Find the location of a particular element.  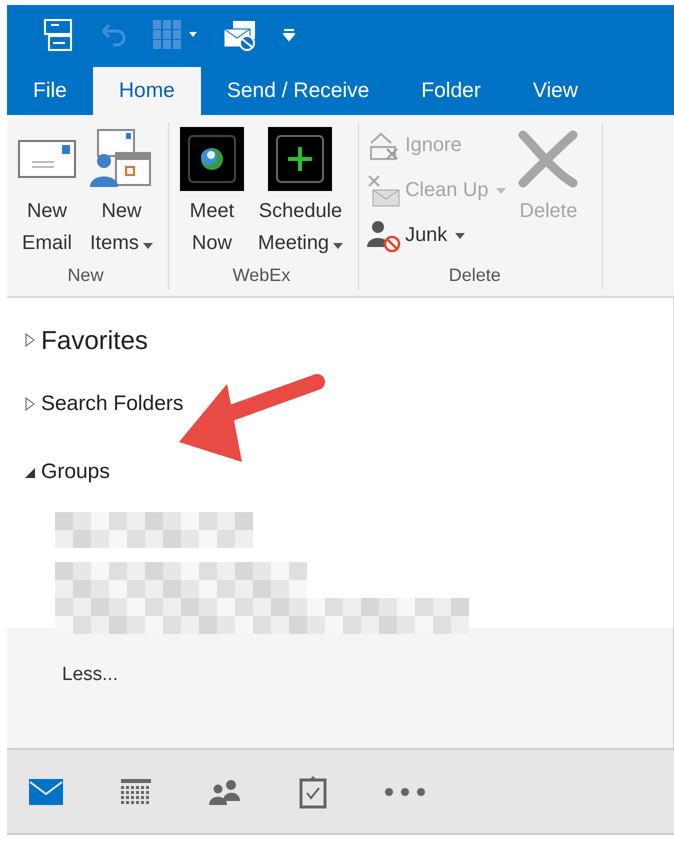

ribbon-tab: Home is located at coordinates (146, 91).